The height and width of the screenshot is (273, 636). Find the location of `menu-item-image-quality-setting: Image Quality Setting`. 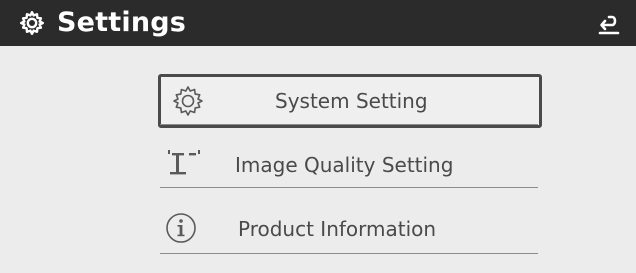

menu-item-image-quality-setting: Image Quality Setting is located at coordinates (350, 165).